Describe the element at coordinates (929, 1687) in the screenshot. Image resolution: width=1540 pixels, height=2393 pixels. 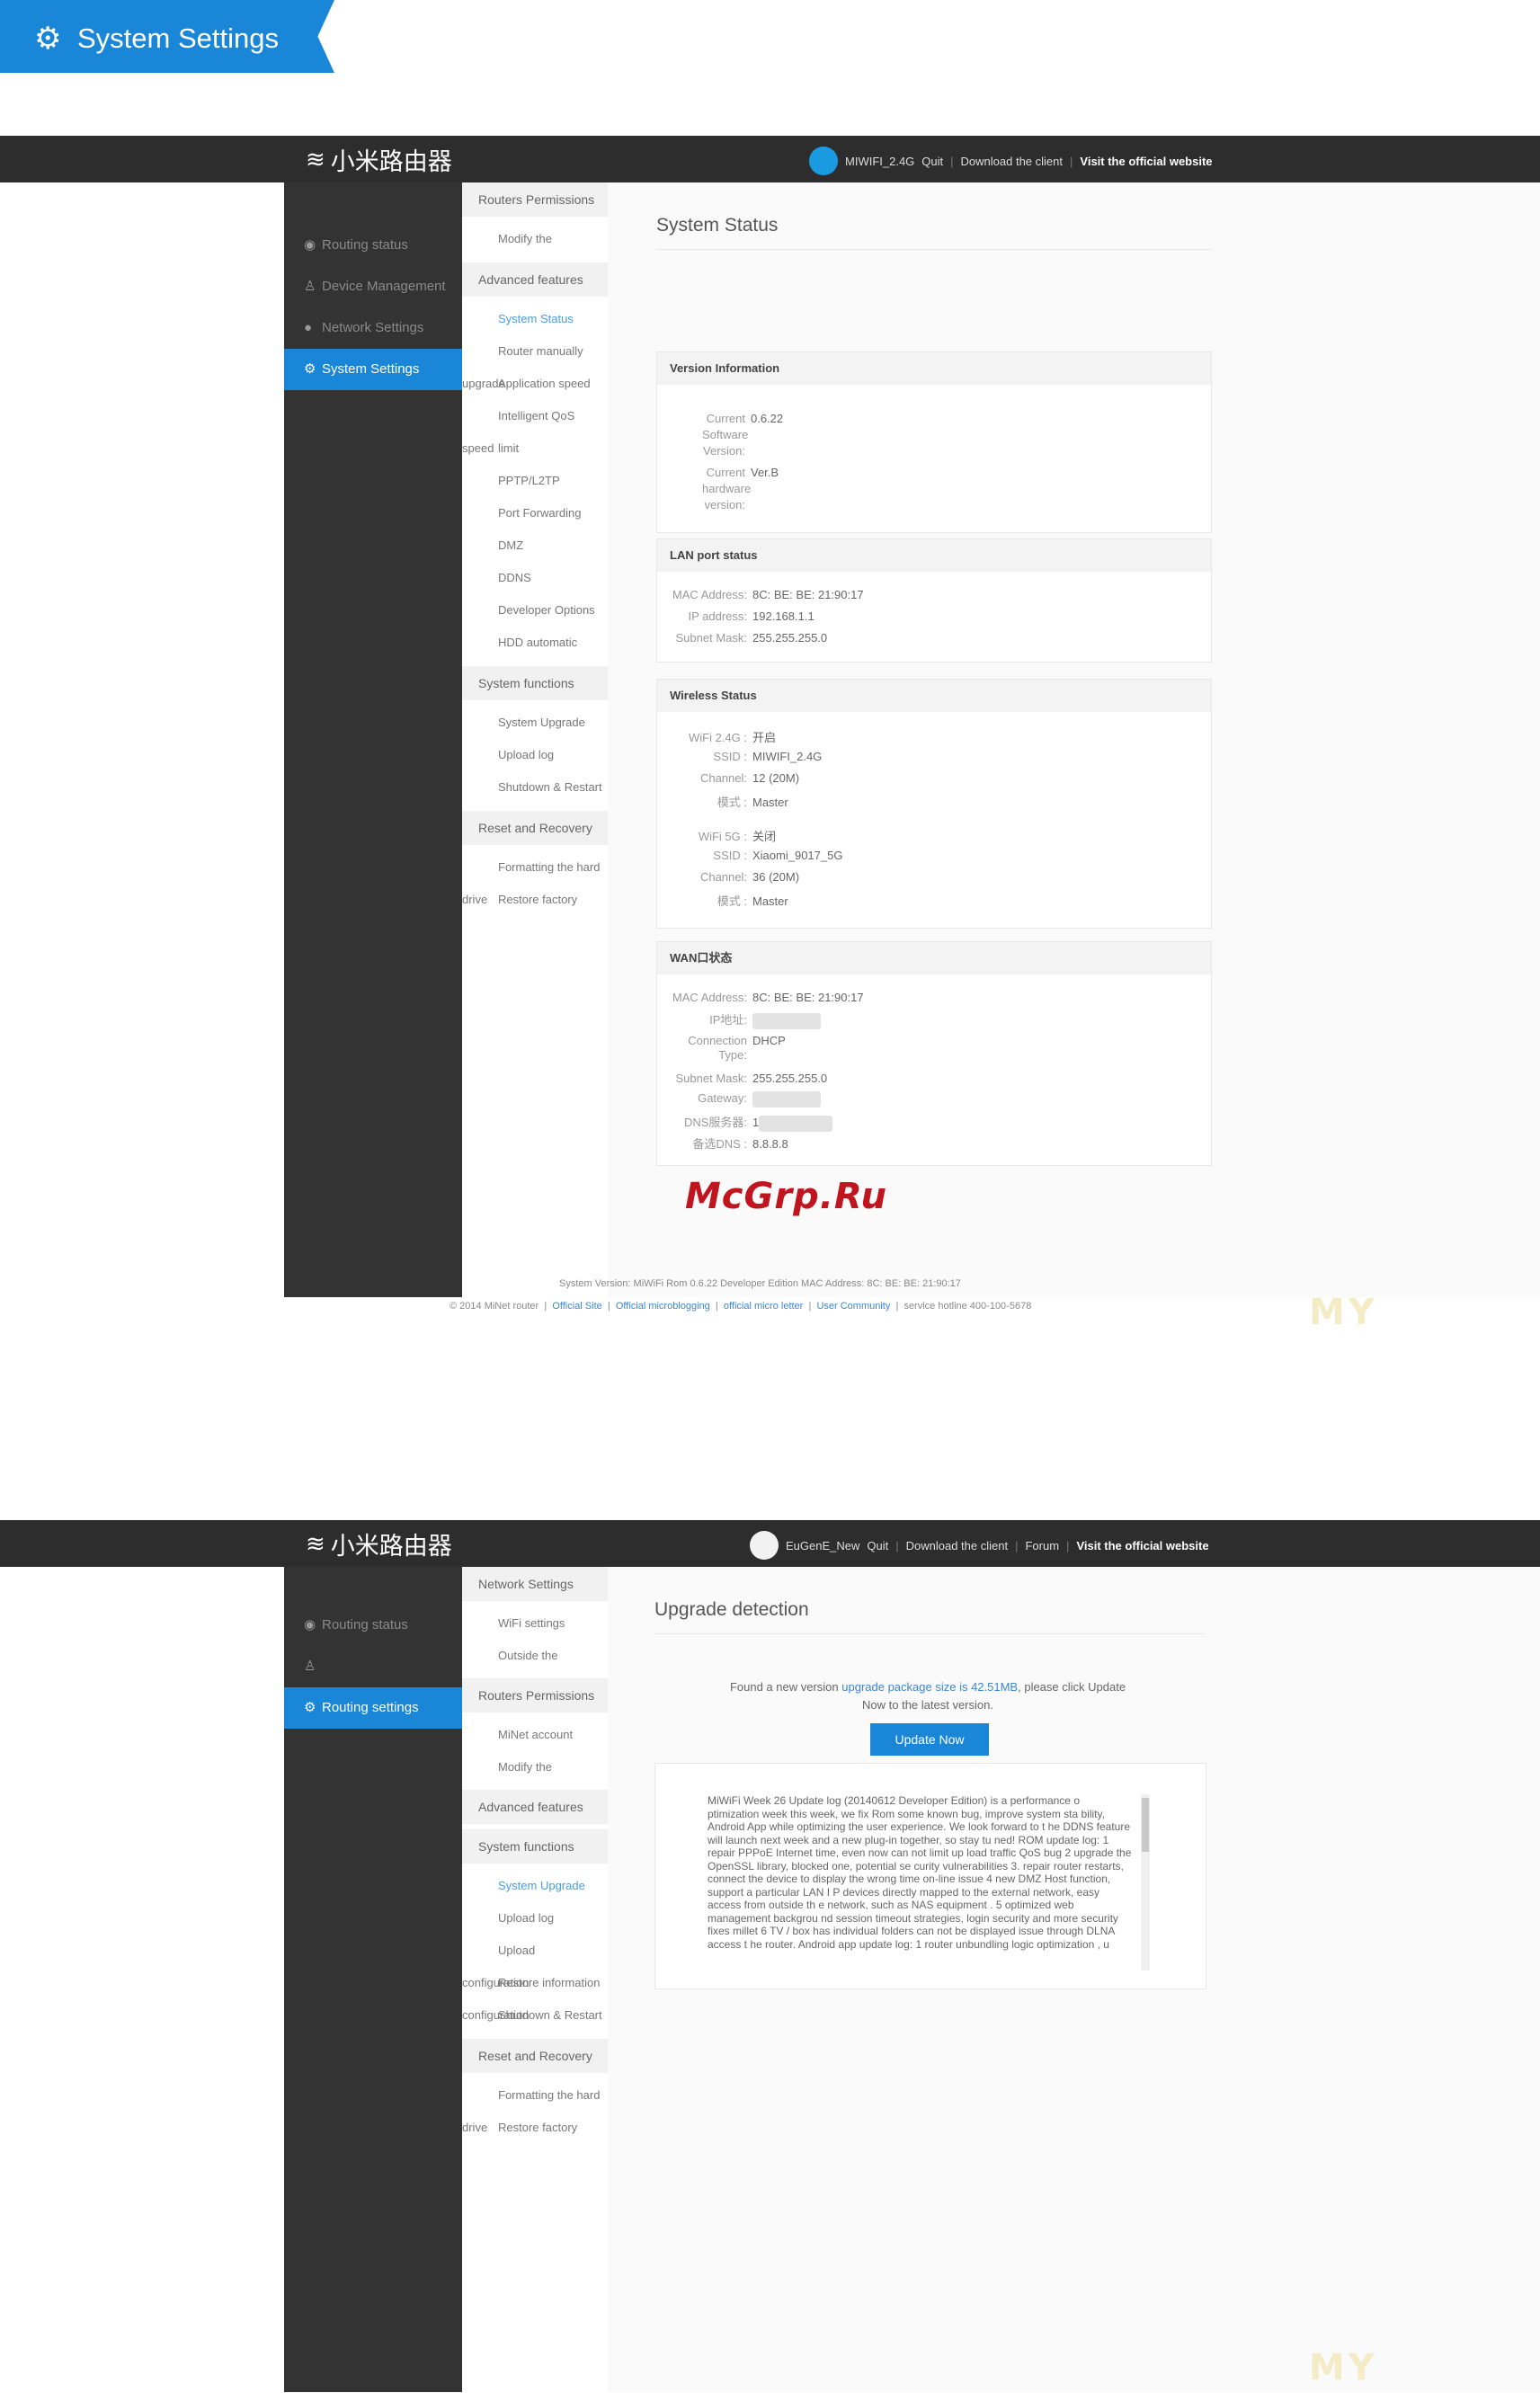
I see `upgrade-package-link: upgrade package size is 42.51MB` at that location.